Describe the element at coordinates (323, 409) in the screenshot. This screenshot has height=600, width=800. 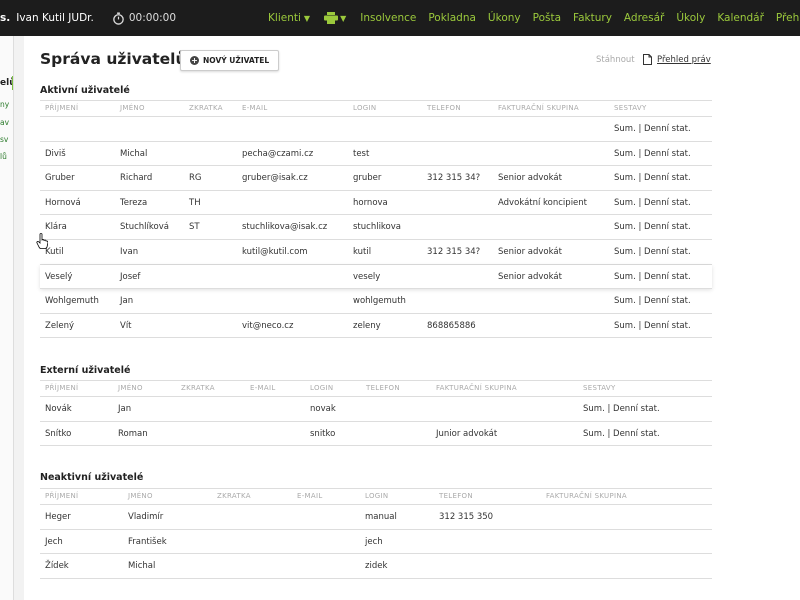
I see `table-cell: novak` at that location.